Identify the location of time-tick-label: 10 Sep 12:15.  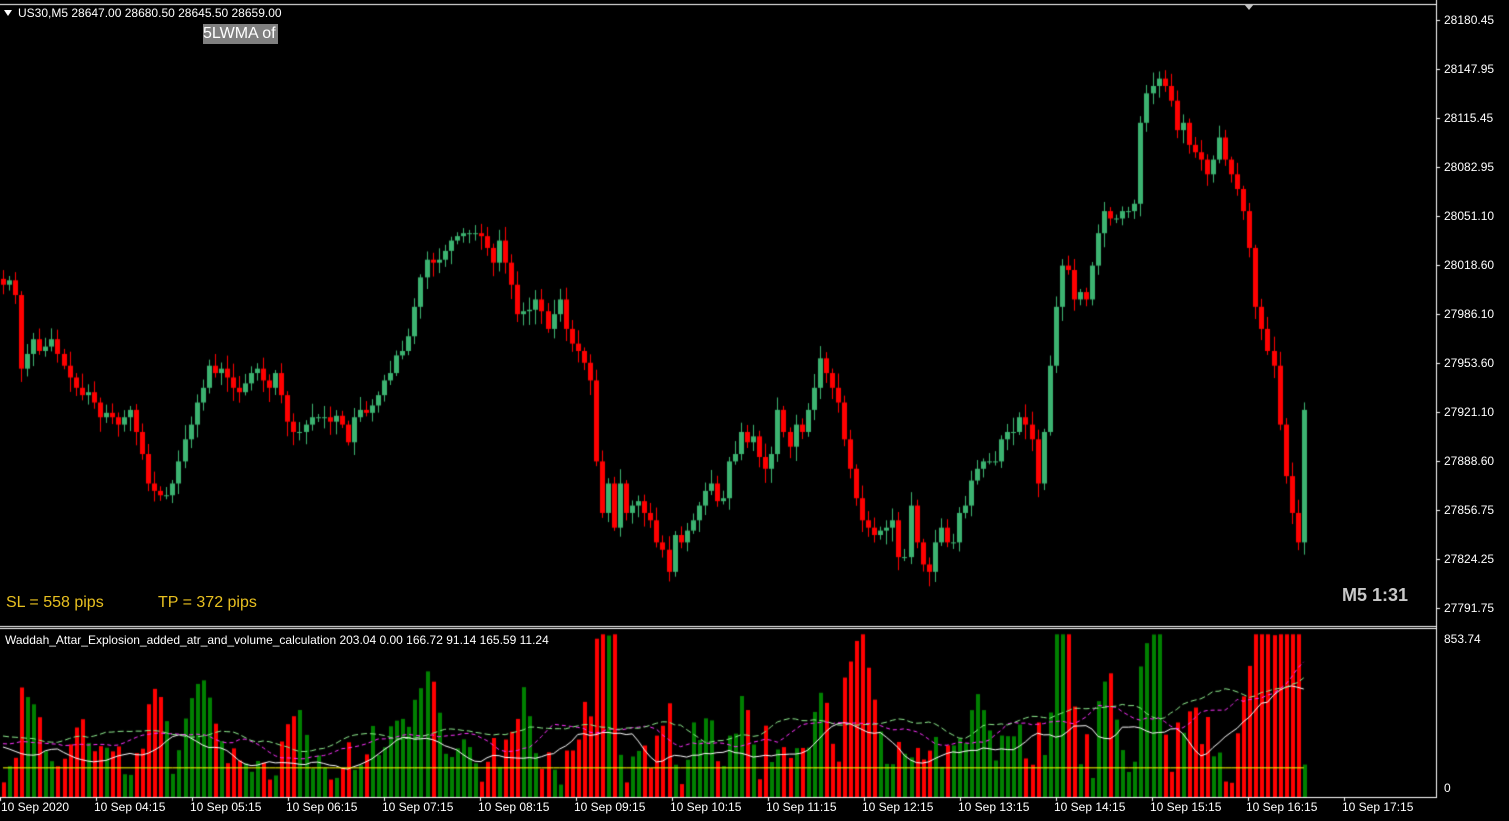
(898, 807).